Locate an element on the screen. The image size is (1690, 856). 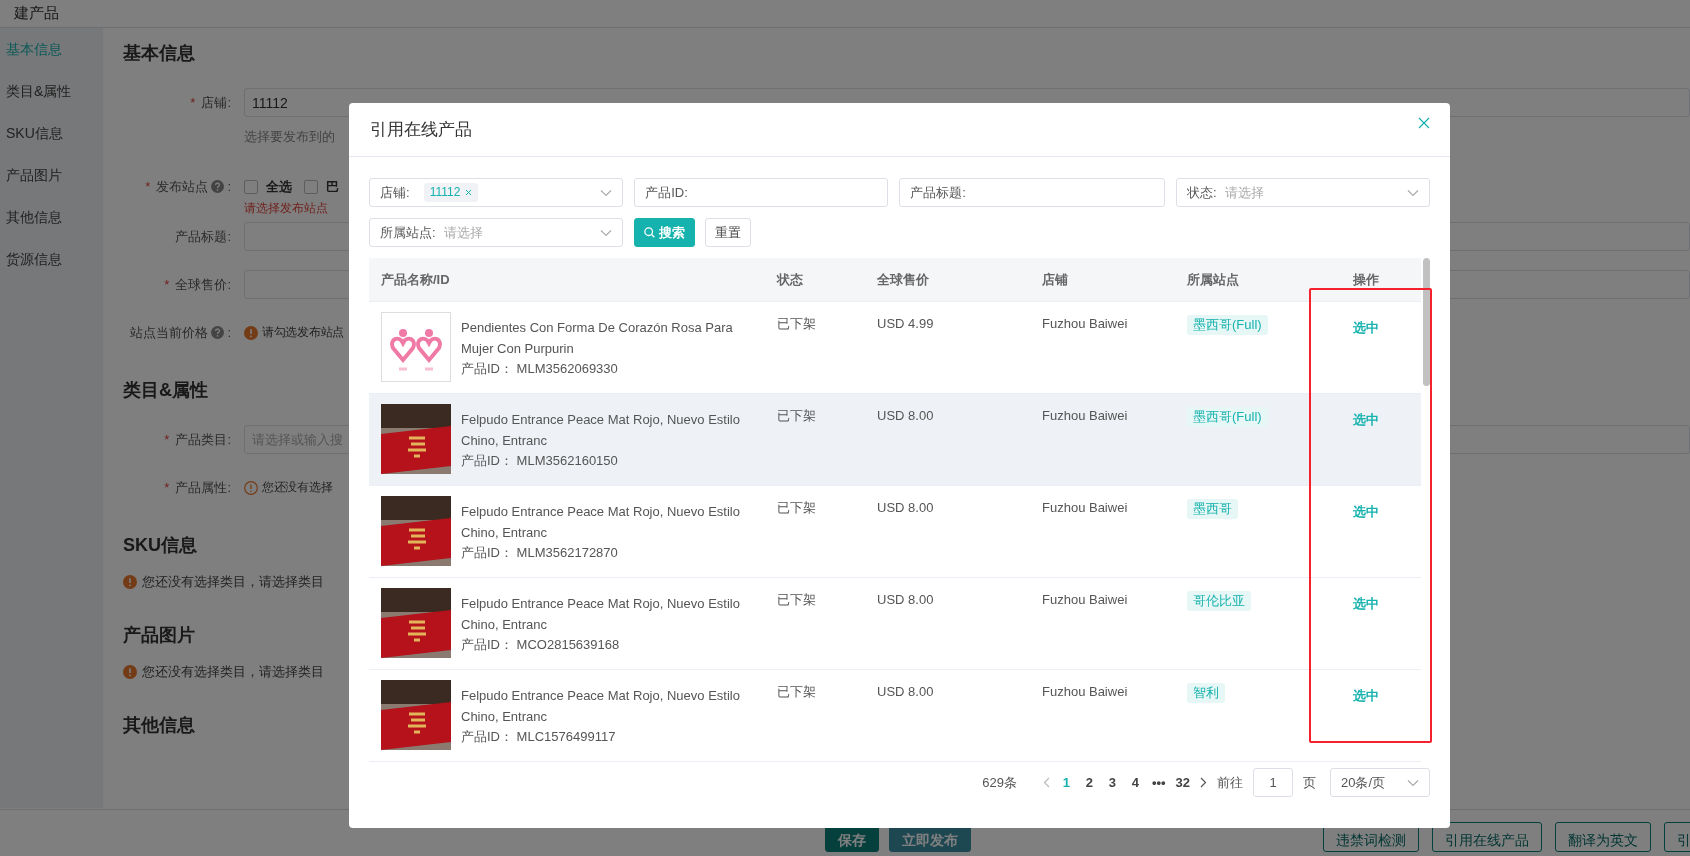
sidebar-item: 其他信息 is located at coordinates (48, 217).